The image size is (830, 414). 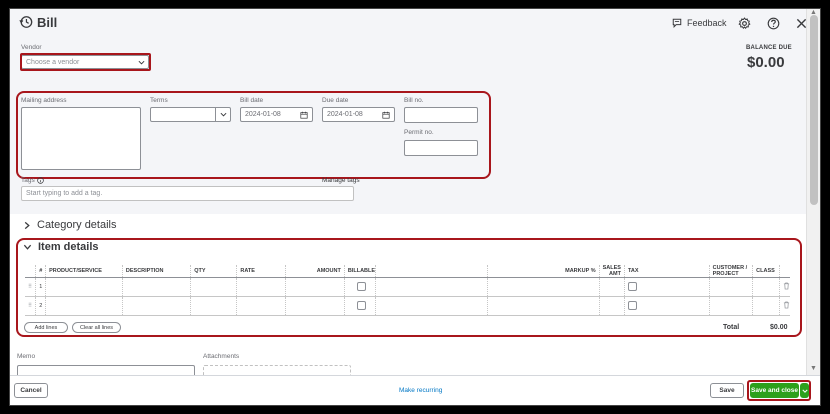 I want to click on permit-no-label: Permit no., so click(x=419, y=132).